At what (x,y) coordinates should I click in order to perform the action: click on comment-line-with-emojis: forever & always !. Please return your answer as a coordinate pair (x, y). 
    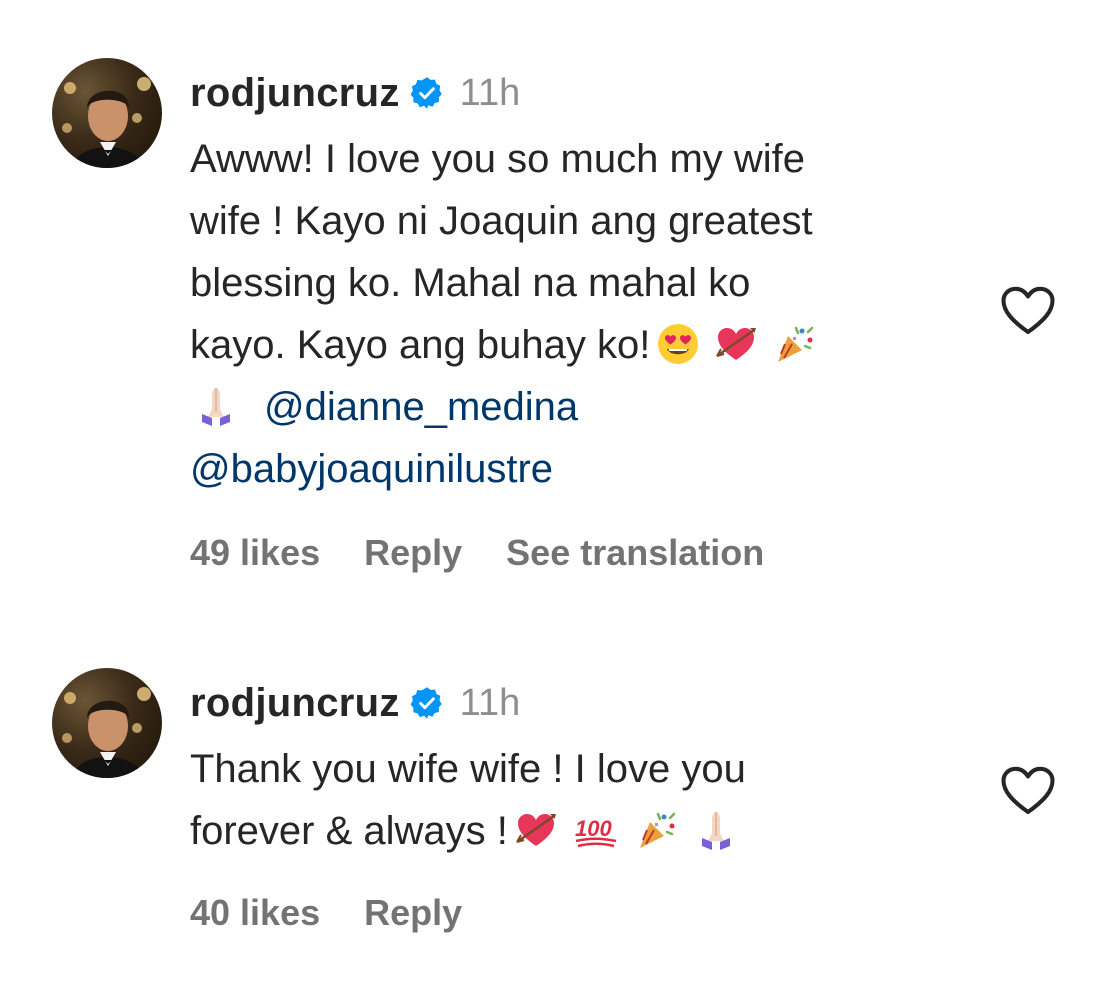
    Looking at the image, I should click on (580, 831).